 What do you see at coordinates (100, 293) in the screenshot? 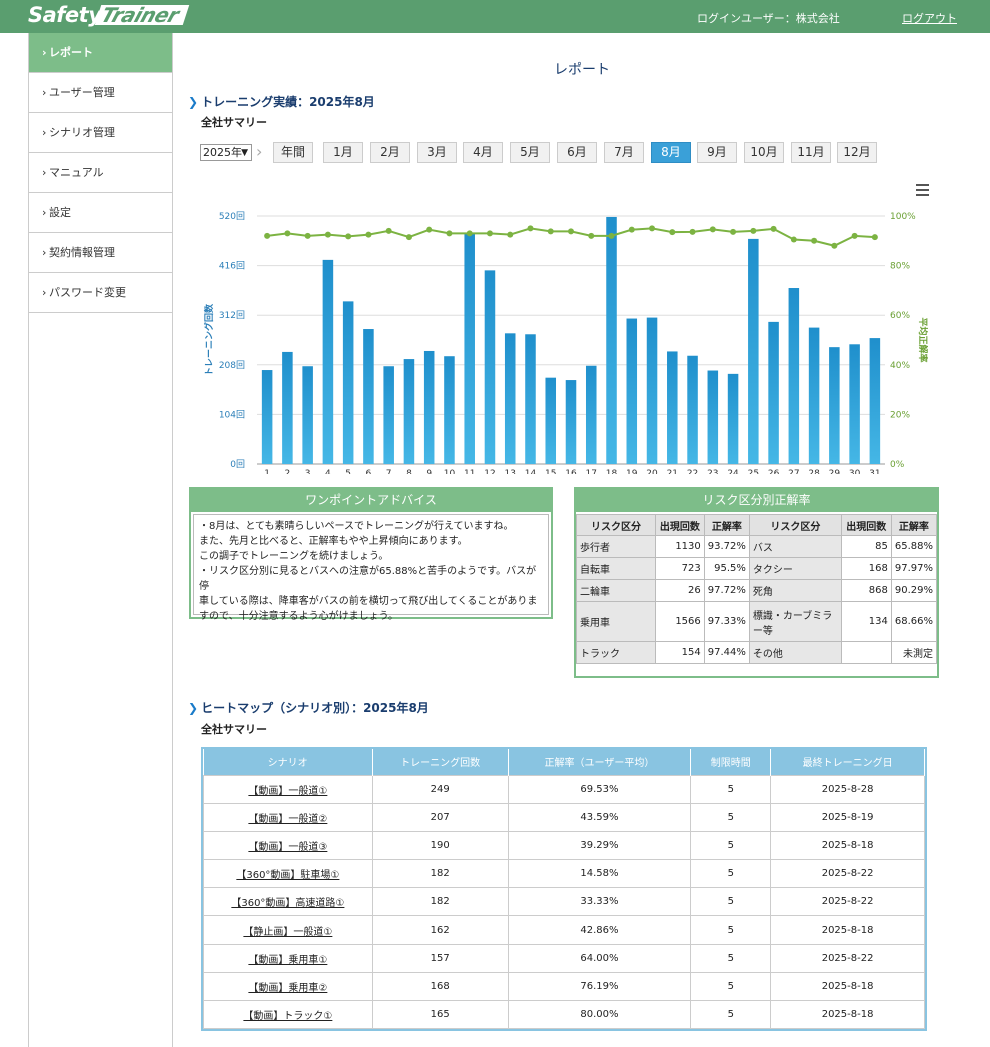
I see `sidebar-item-6: › パスワード変更` at bounding box center [100, 293].